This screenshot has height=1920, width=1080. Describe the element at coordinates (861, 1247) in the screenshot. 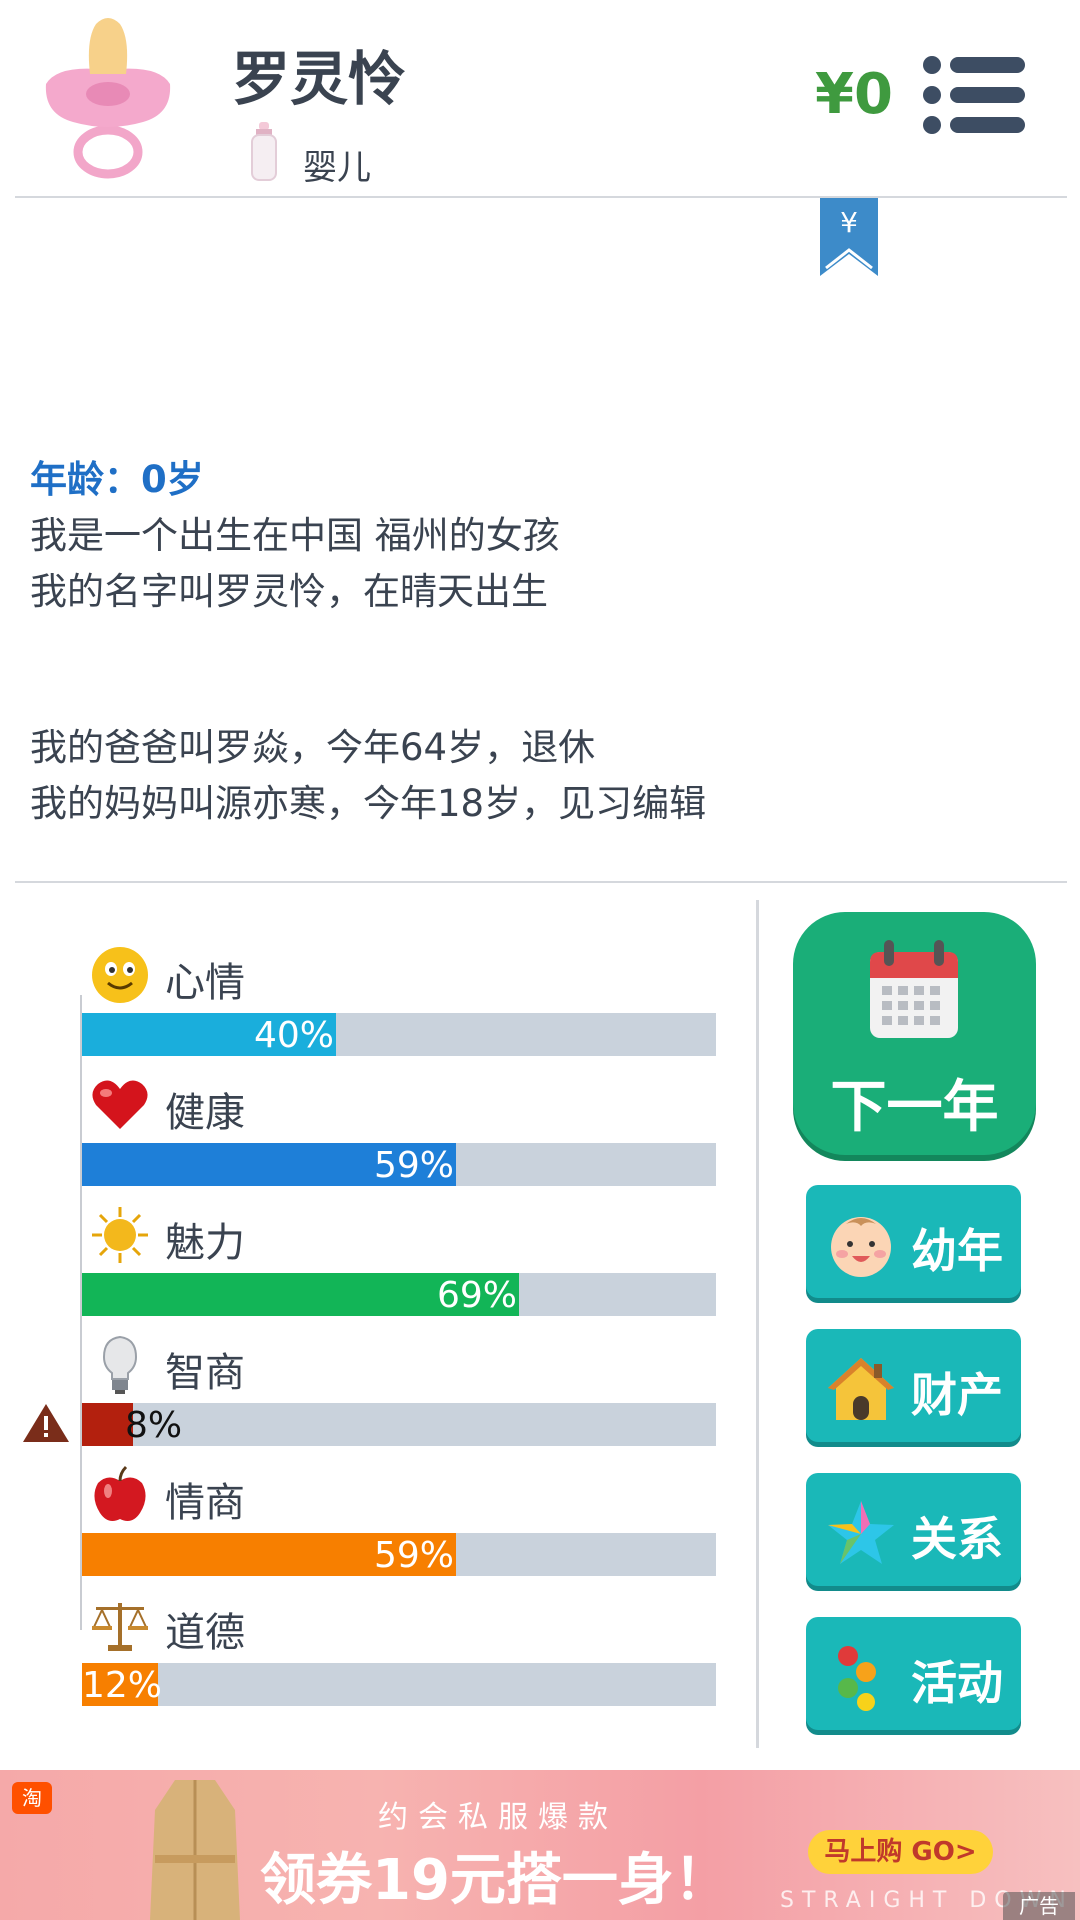

I see `baby-face-icon` at that location.